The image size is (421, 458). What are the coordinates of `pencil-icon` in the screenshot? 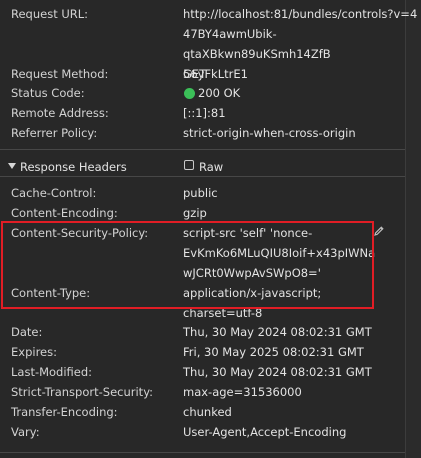 It's located at (379, 231).